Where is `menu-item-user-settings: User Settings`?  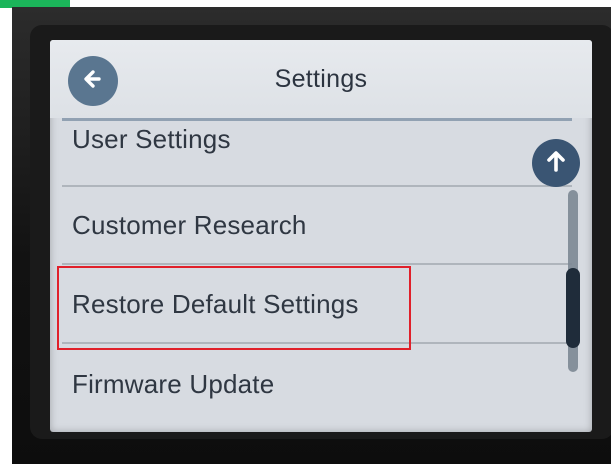
menu-item-user-settings: User Settings is located at coordinates (310, 151).